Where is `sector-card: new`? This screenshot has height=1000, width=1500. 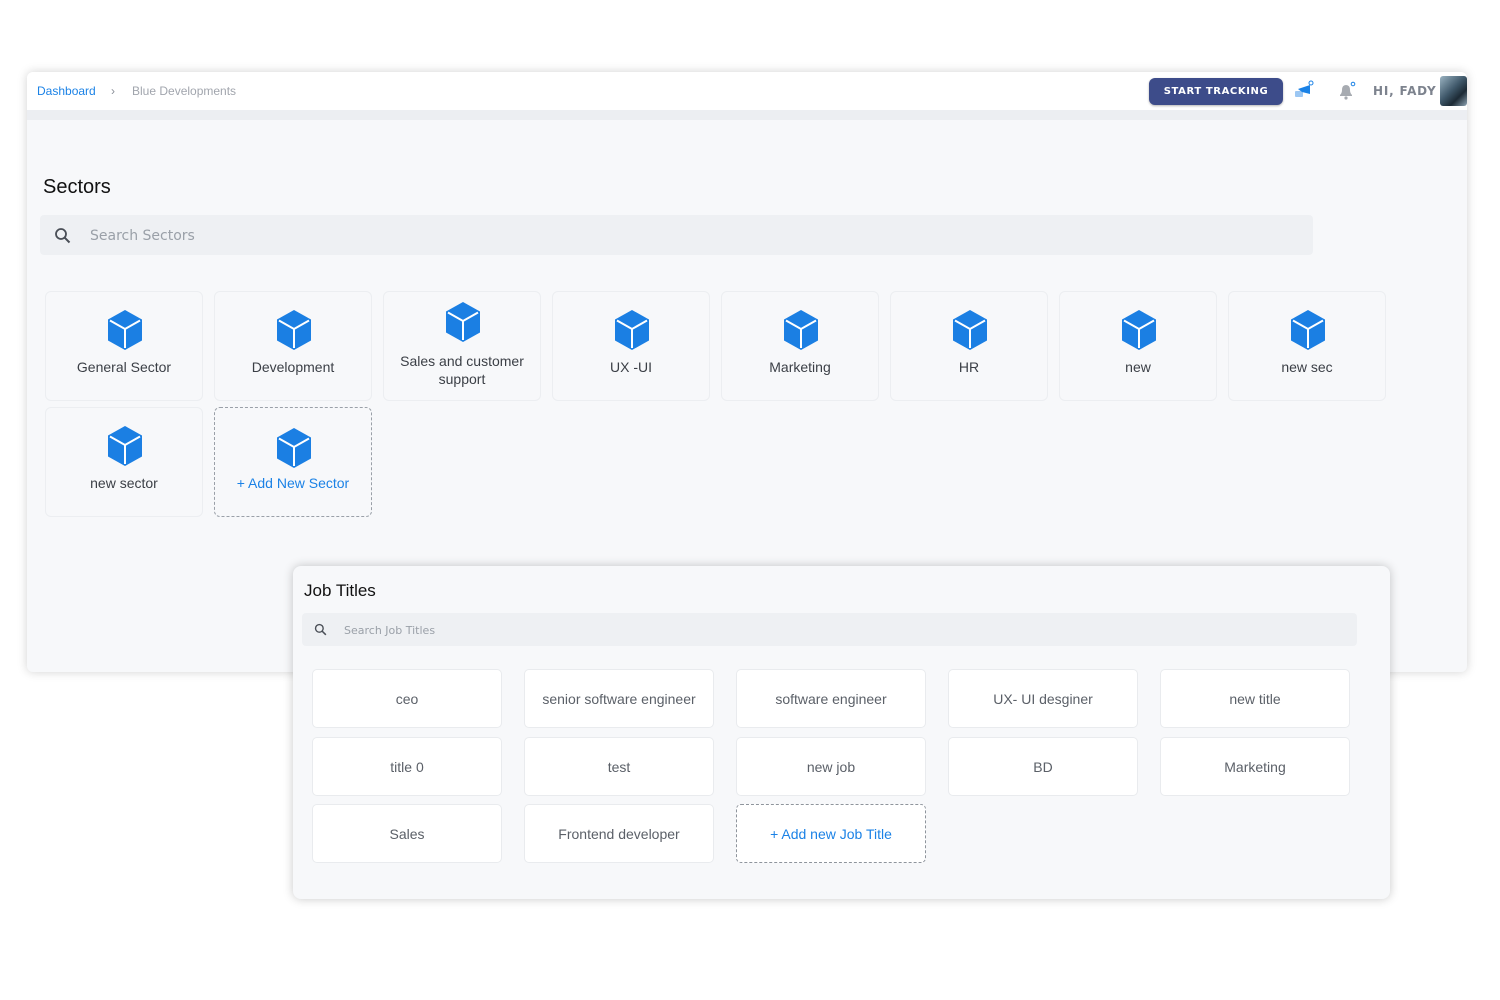
sector-card: new is located at coordinates (1138, 346).